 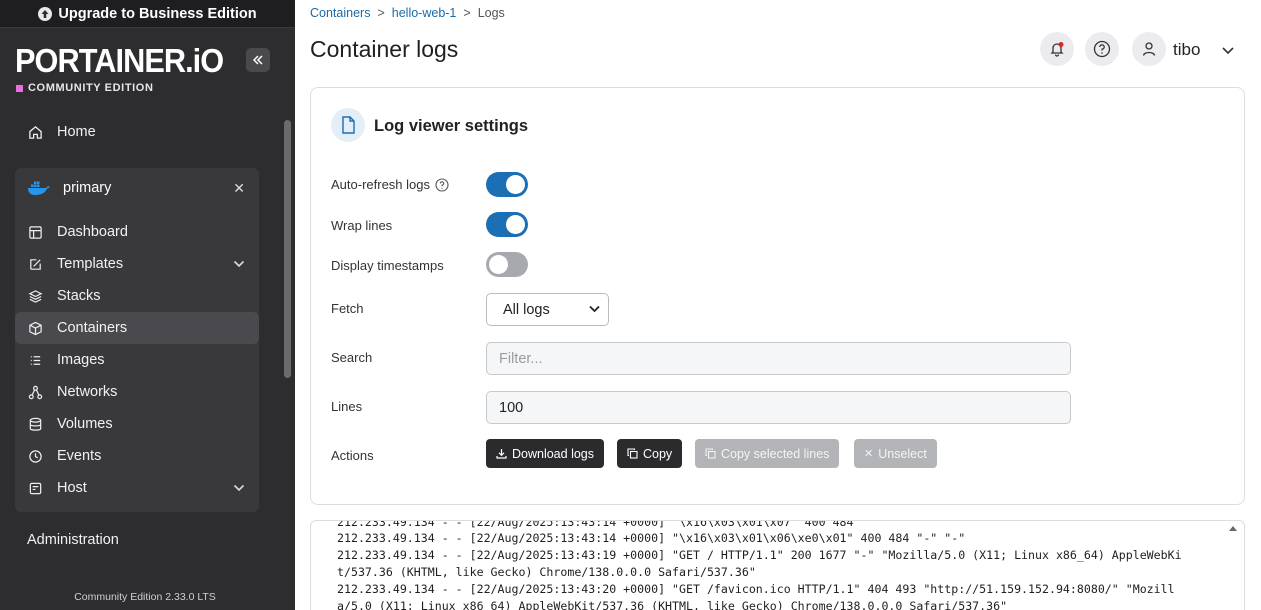 I want to click on file-icon, so click(x=348, y=125).